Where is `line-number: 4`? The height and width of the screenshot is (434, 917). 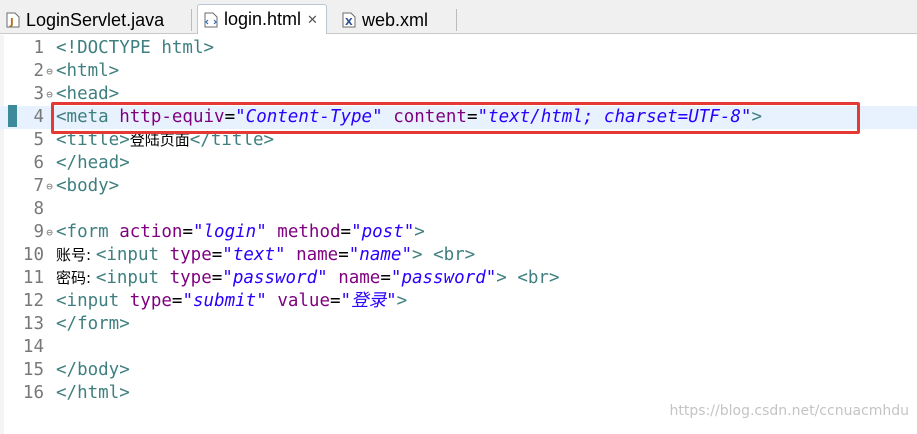
line-number: 4 is located at coordinates (38, 117).